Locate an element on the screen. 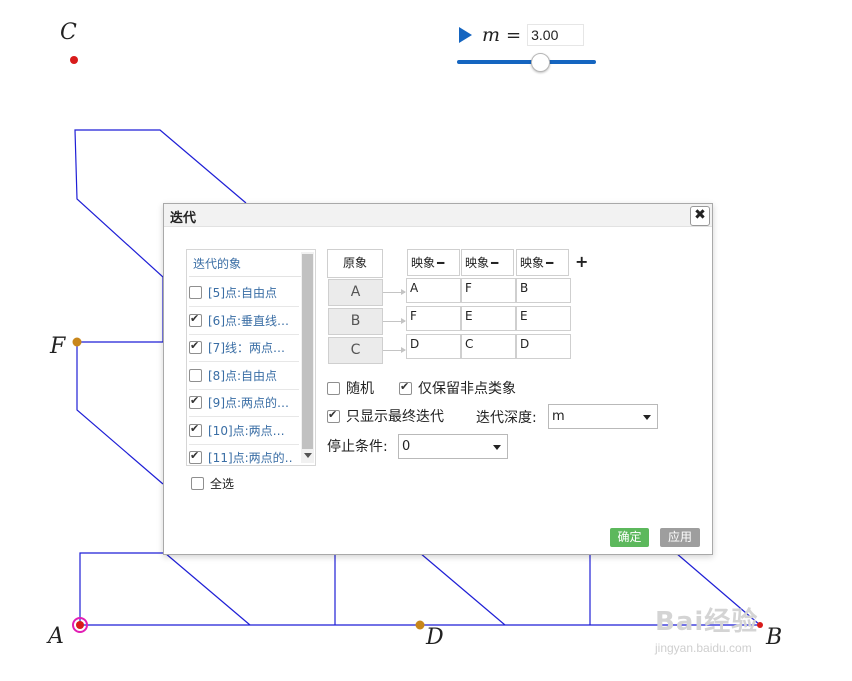  image-cell-input: B is located at coordinates (543, 290).